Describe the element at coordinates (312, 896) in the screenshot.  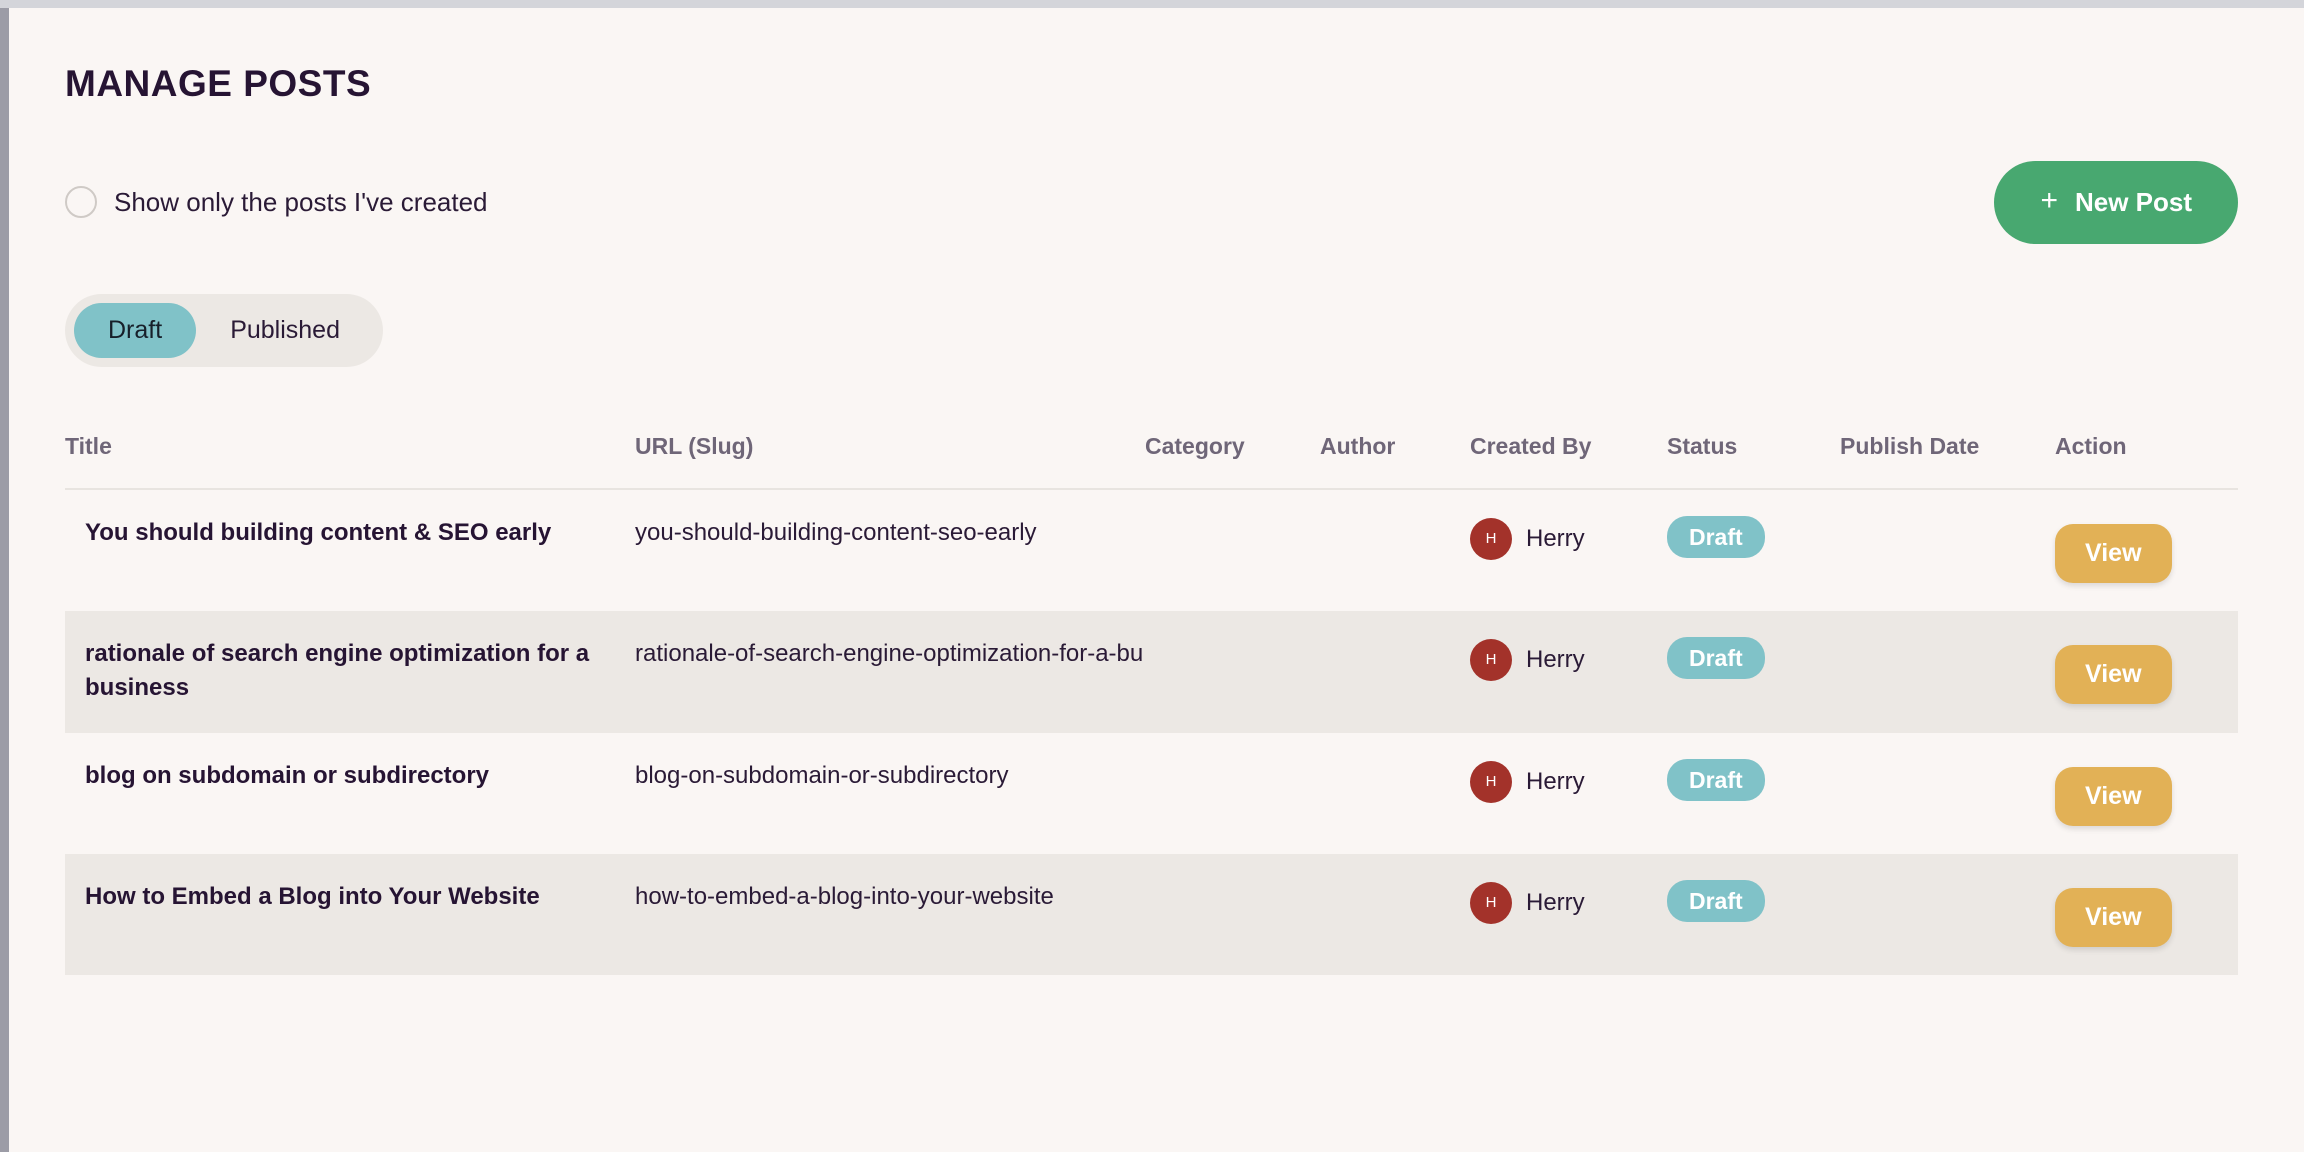
I see `cell-title: How to Embed a Blog into Your Website` at that location.